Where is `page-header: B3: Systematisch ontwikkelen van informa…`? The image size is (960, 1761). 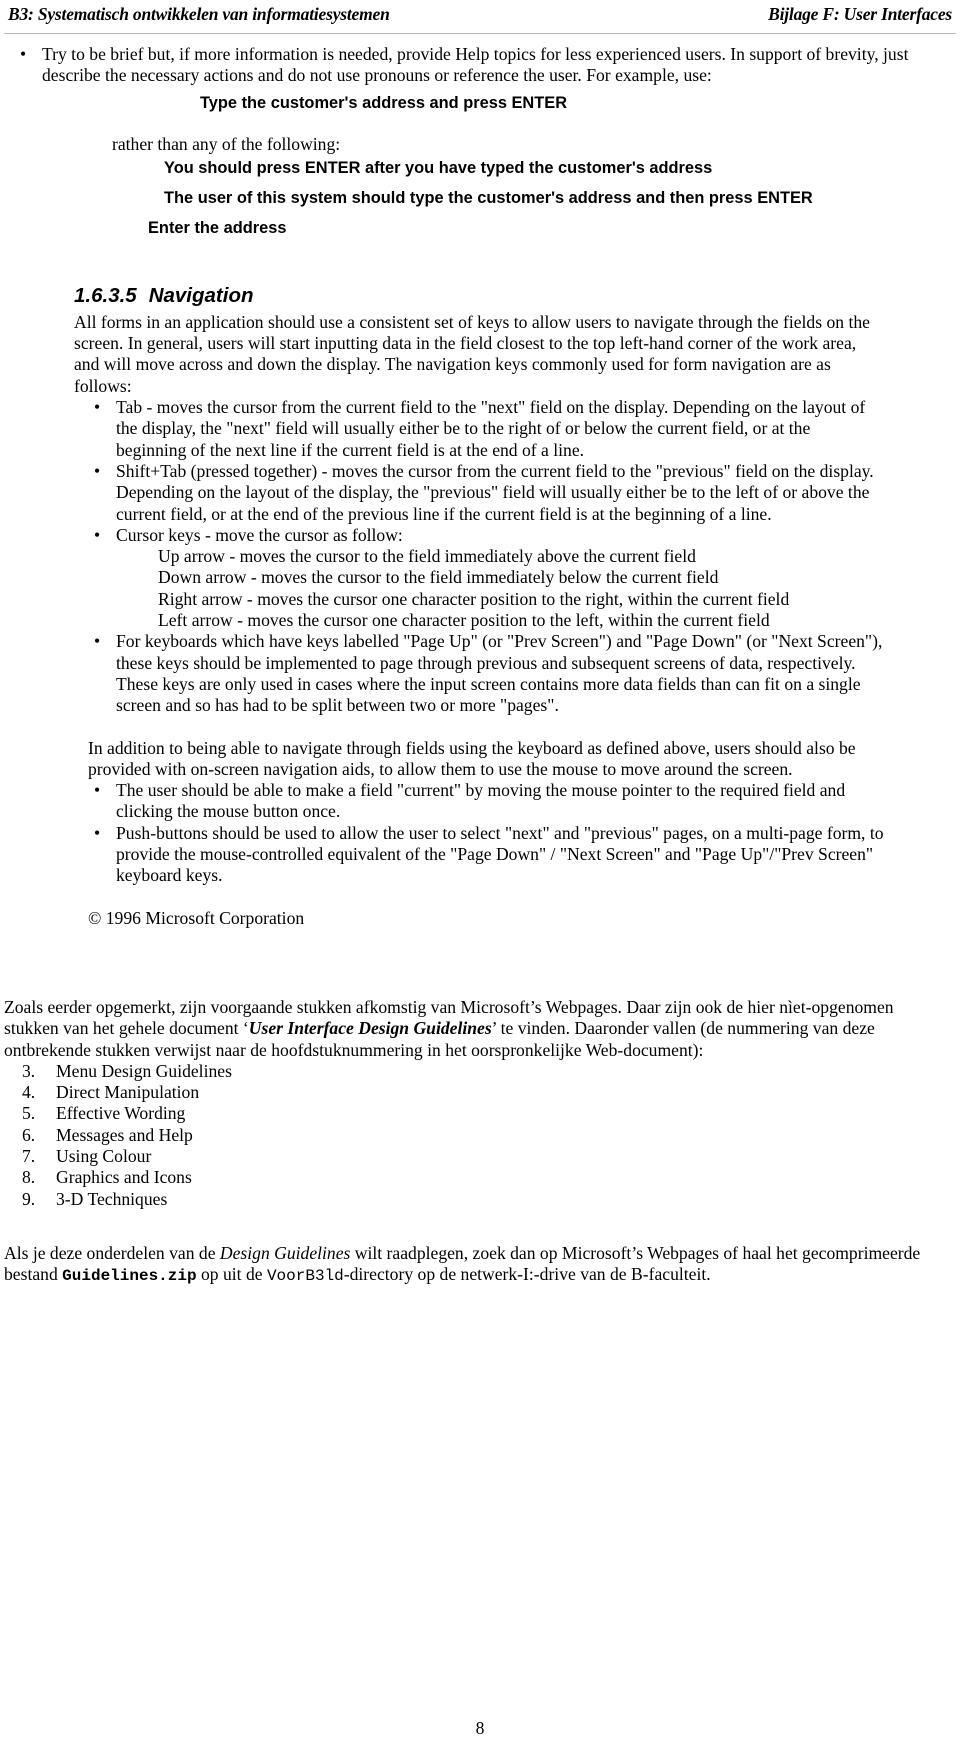
page-header: B3: Systematisch ontwikkelen van informa… is located at coordinates (480, 19).